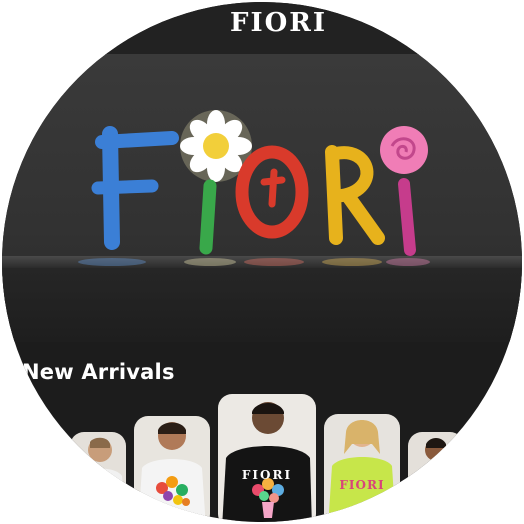 The width and height of the screenshot is (524, 524). Describe the element at coordinates (254, 262) in the screenshot. I see `light-reflections` at that location.